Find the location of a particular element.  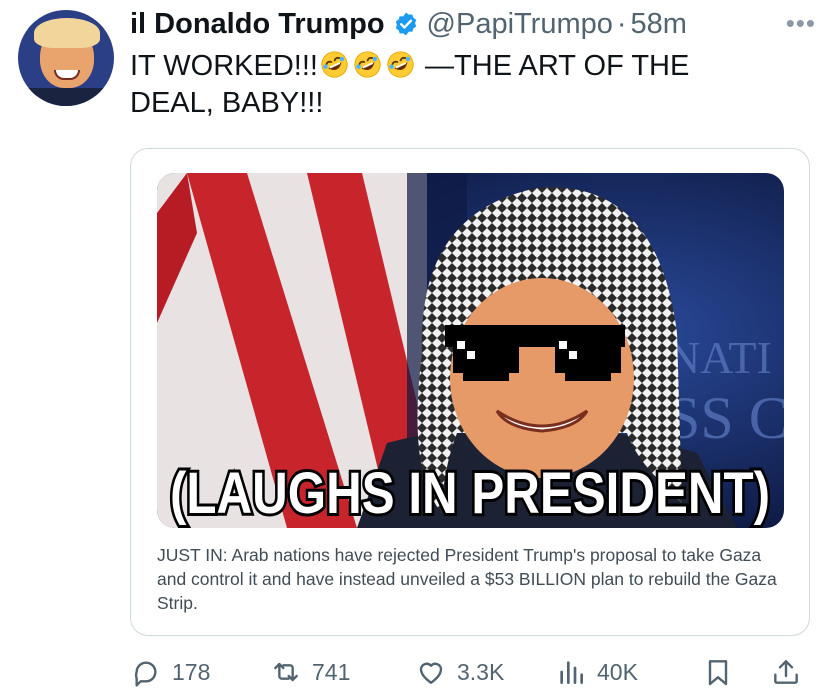

display-name: il Donaldo Trumpo is located at coordinates (257, 24).